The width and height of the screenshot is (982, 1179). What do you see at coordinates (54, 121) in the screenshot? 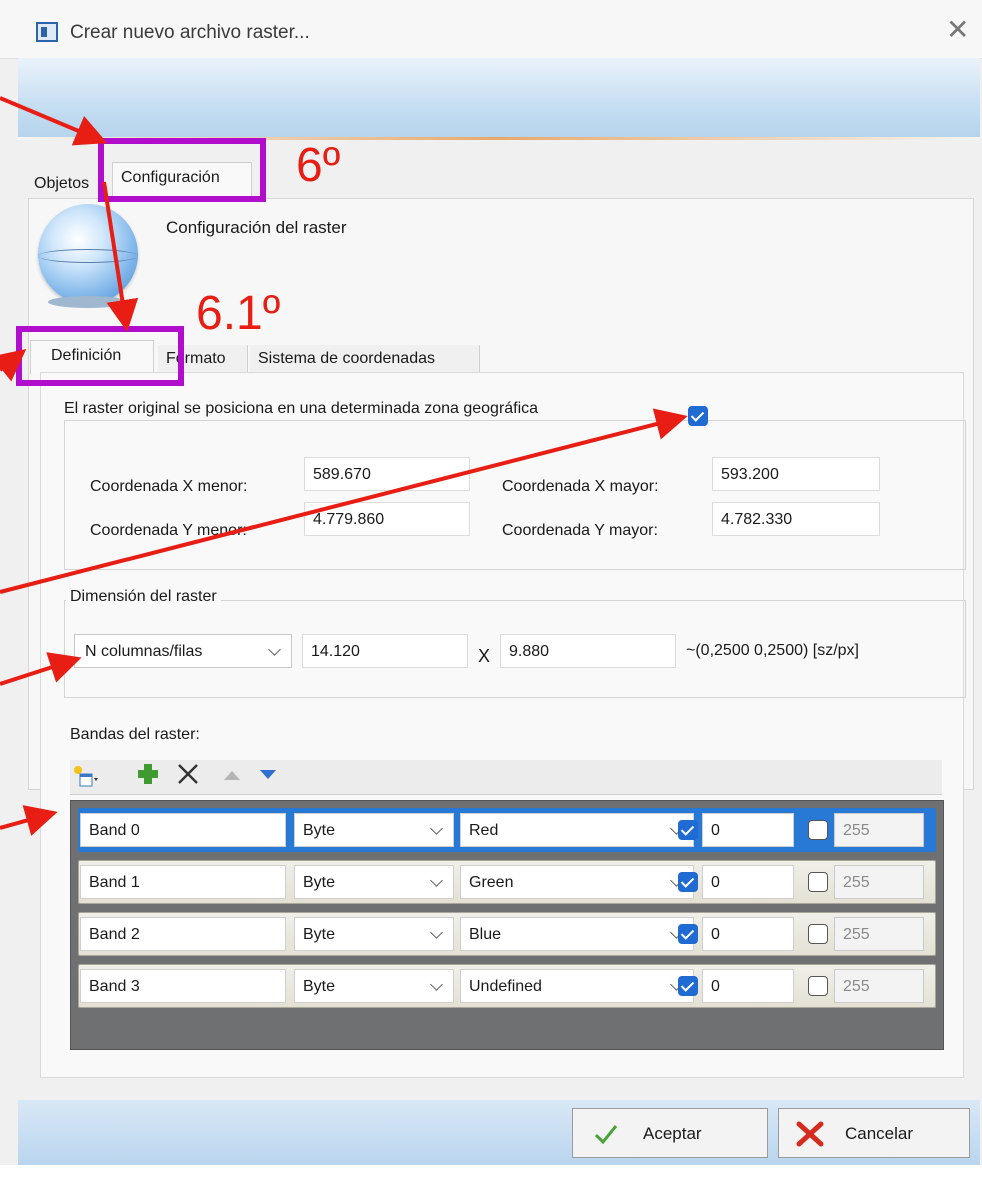
I see `arrow-to-configuracion` at bounding box center [54, 121].